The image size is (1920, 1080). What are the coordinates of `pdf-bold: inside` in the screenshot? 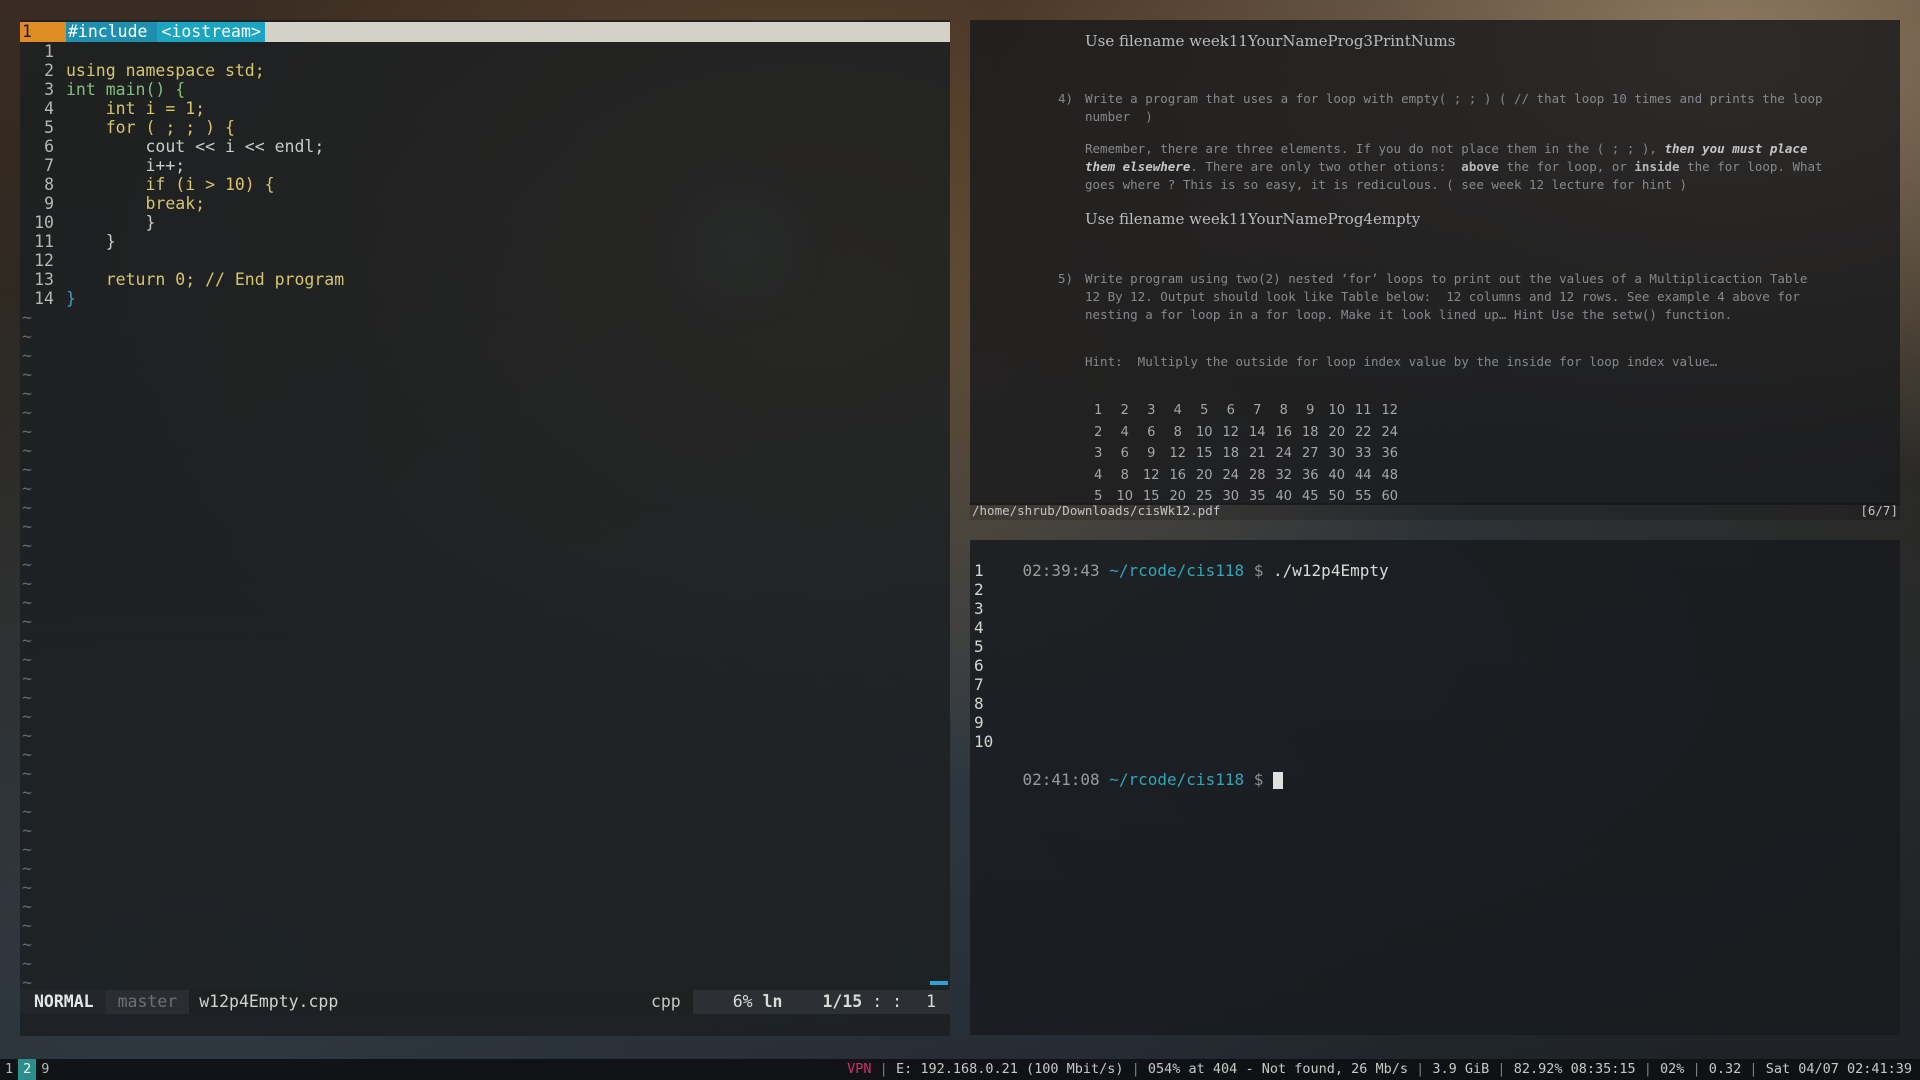 It's located at (1657, 166).